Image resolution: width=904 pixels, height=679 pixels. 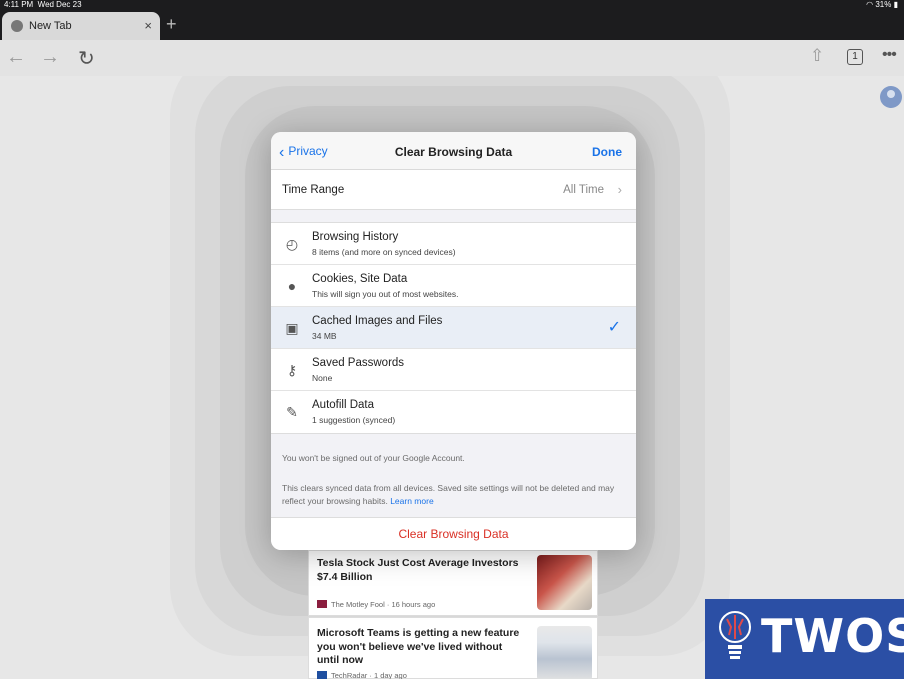 I want to click on motley-fool-logo-icon, so click(x=322, y=604).